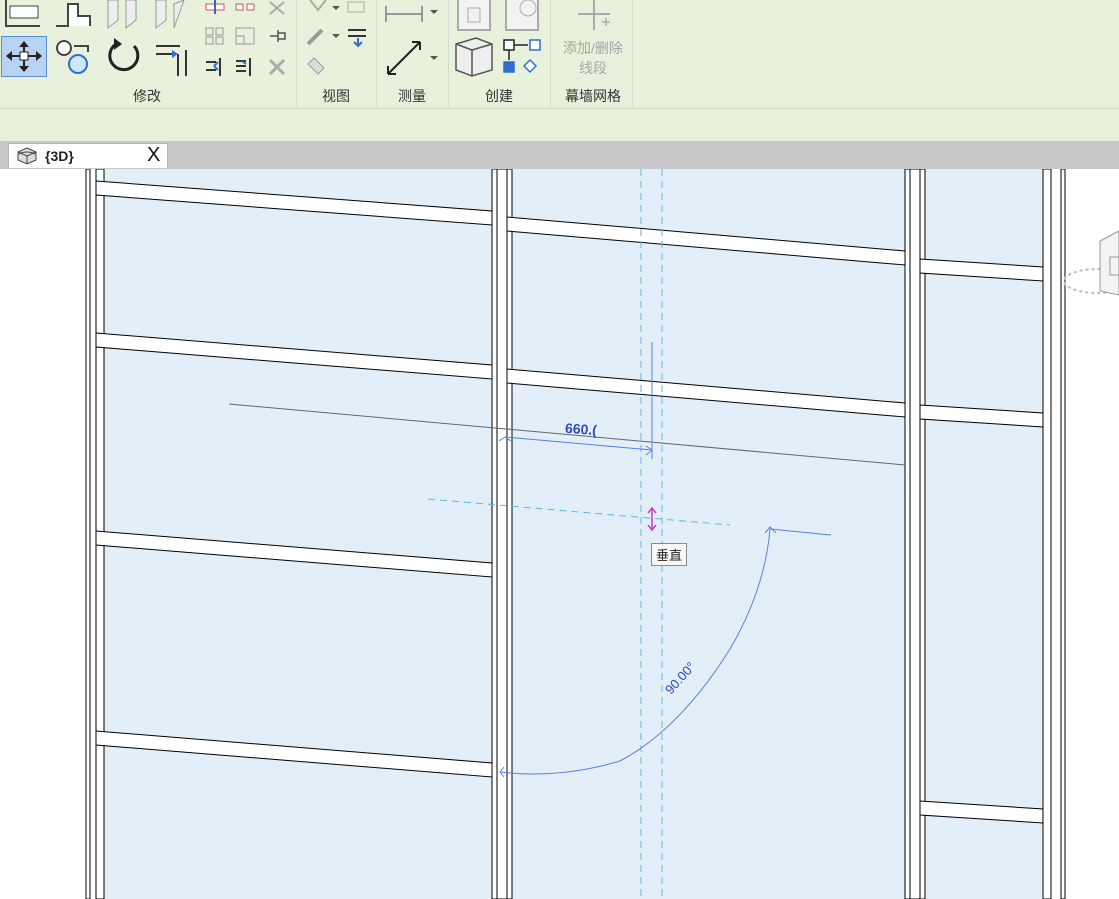 The height and width of the screenshot is (899, 1119). What do you see at coordinates (122, 15) in the screenshot?
I see `mirror-pick-axis-icon` at bounding box center [122, 15].